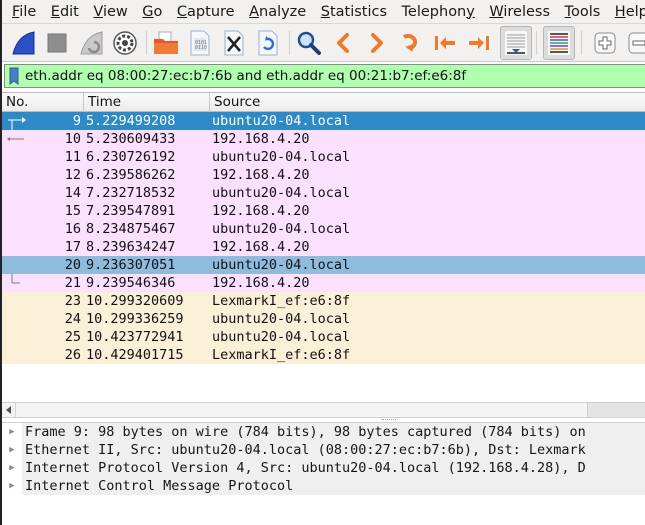 The width and height of the screenshot is (645, 525). What do you see at coordinates (323, 301) in the screenshot?
I see `packet-row: 23 10.299320609 LexmarkI_ef:e6:8f` at bounding box center [323, 301].